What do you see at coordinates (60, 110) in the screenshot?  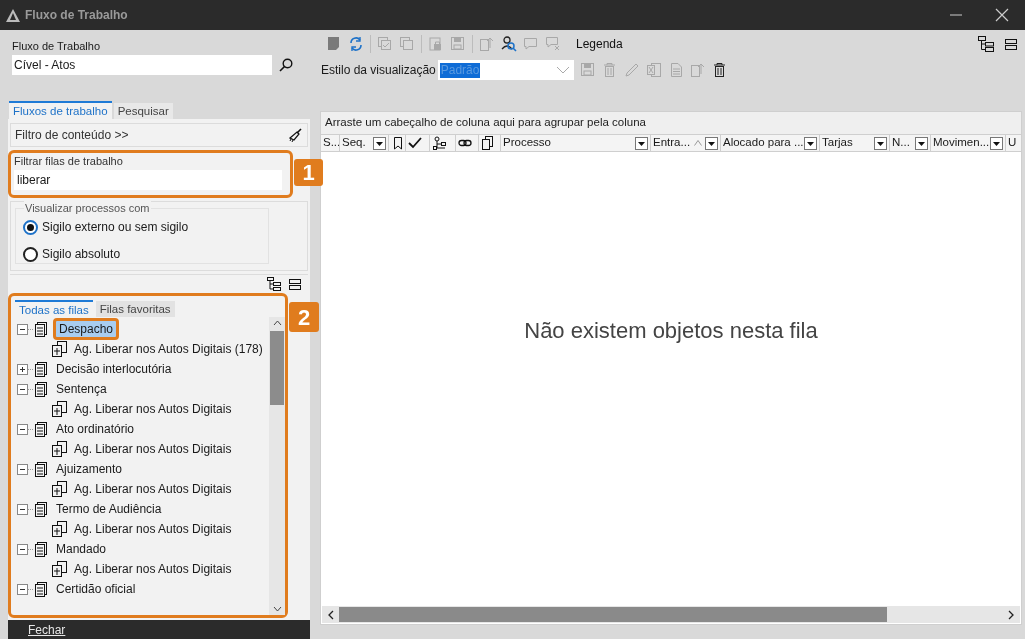 I see `tab: Fluxos de trabalho` at bounding box center [60, 110].